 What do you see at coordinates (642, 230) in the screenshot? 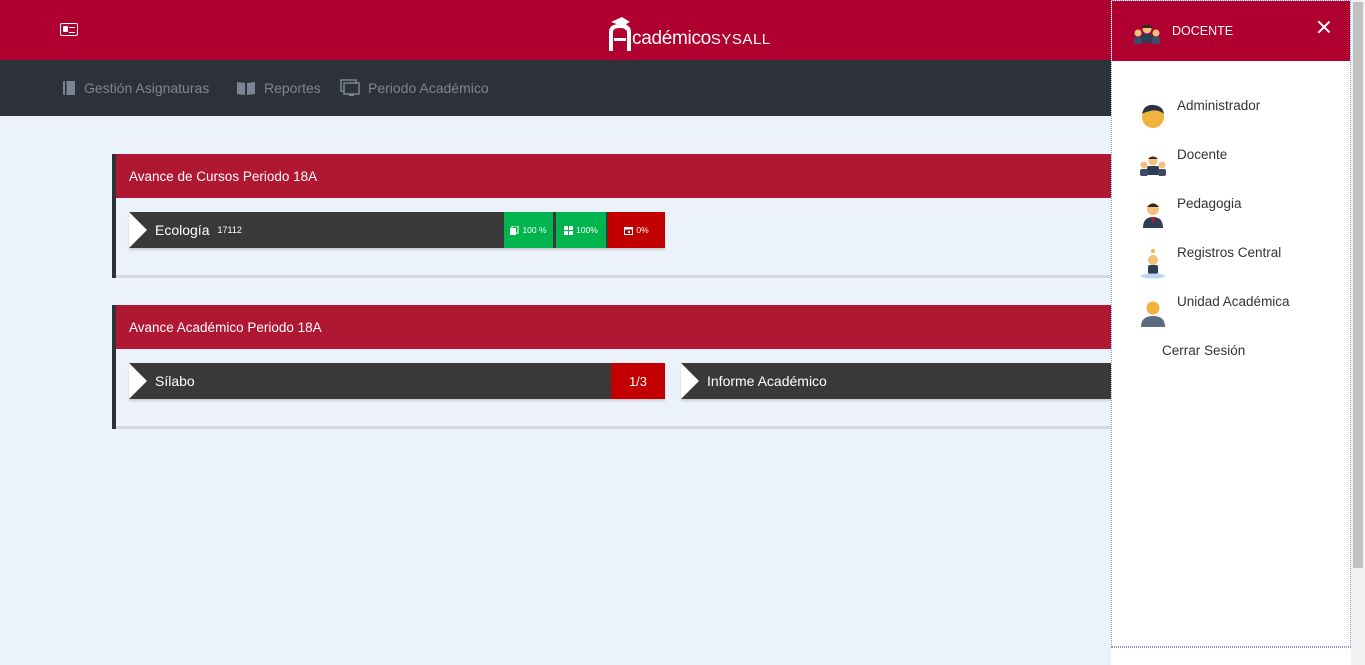
I see `badge-value: 0%` at bounding box center [642, 230].